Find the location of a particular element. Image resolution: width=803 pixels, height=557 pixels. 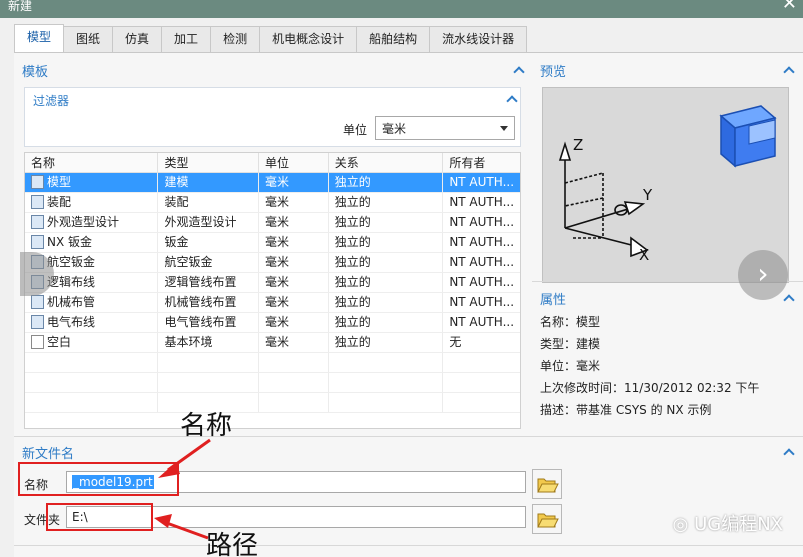

cell-type: 电气管线布置 is located at coordinates (209, 322).